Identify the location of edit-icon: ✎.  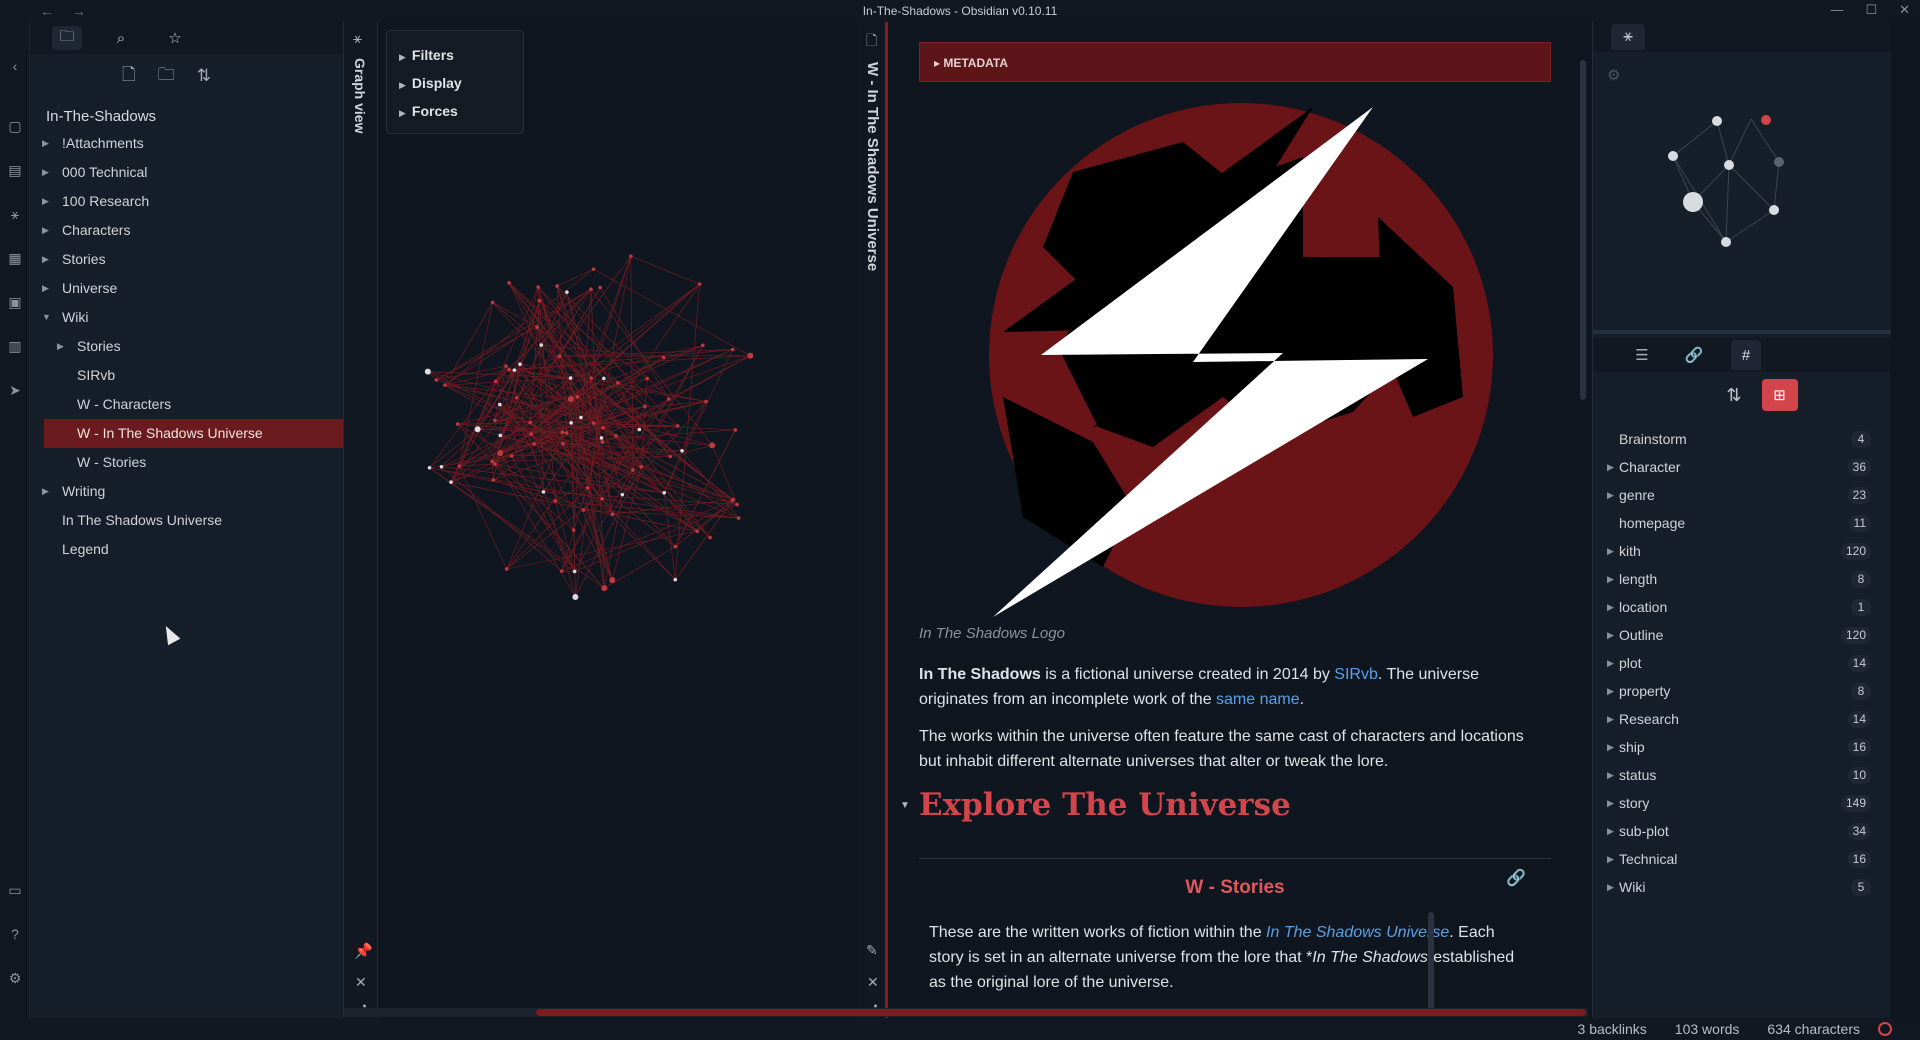
(872, 950).